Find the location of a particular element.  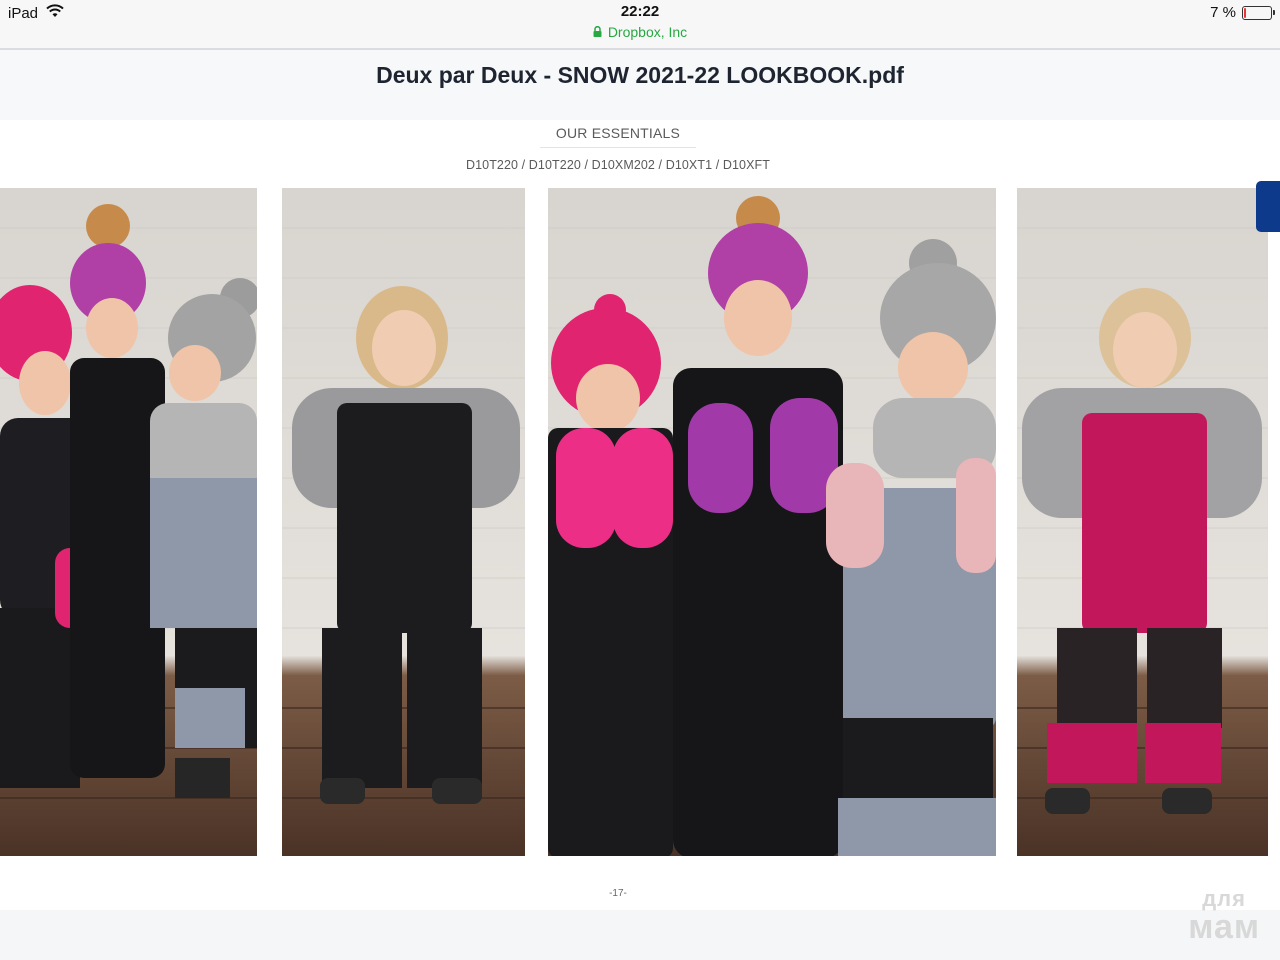

battery-percent: 7 % is located at coordinates (1223, 12).